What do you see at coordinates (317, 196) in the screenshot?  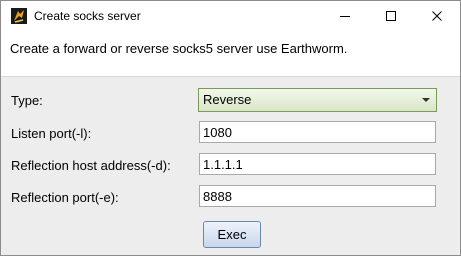 I see `reflection-port-input` at bounding box center [317, 196].